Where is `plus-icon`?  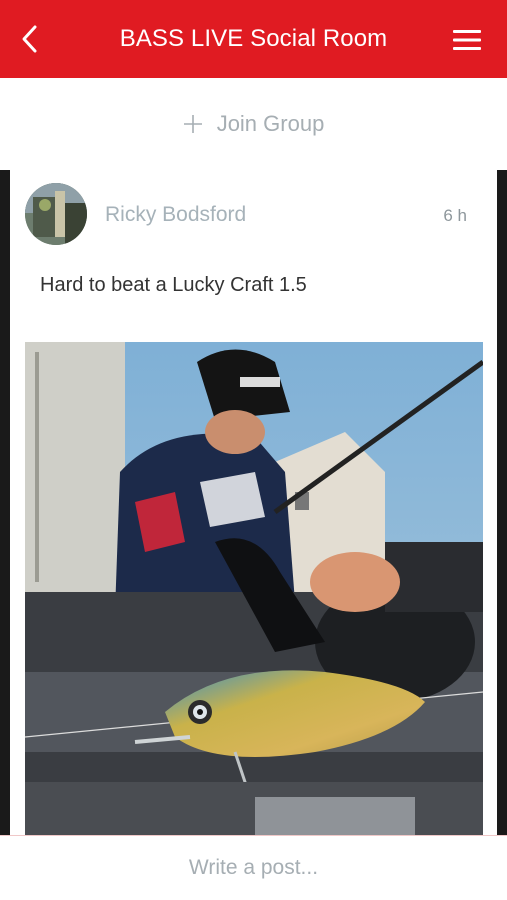 plus-icon is located at coordinates (192, 124).